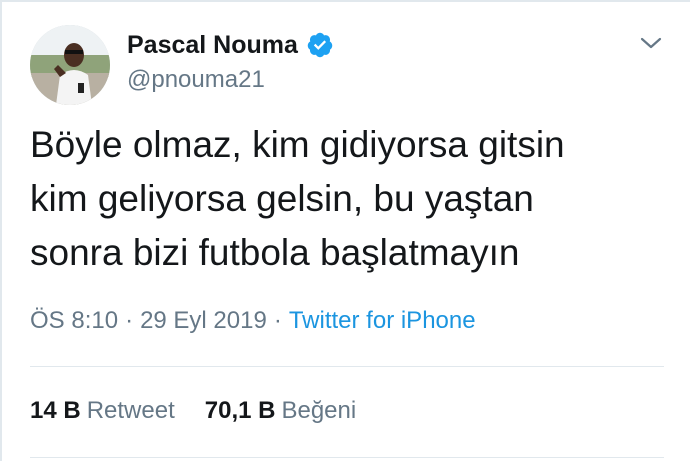  I want to click on retweets-count: 14 B, so click(55, 410).